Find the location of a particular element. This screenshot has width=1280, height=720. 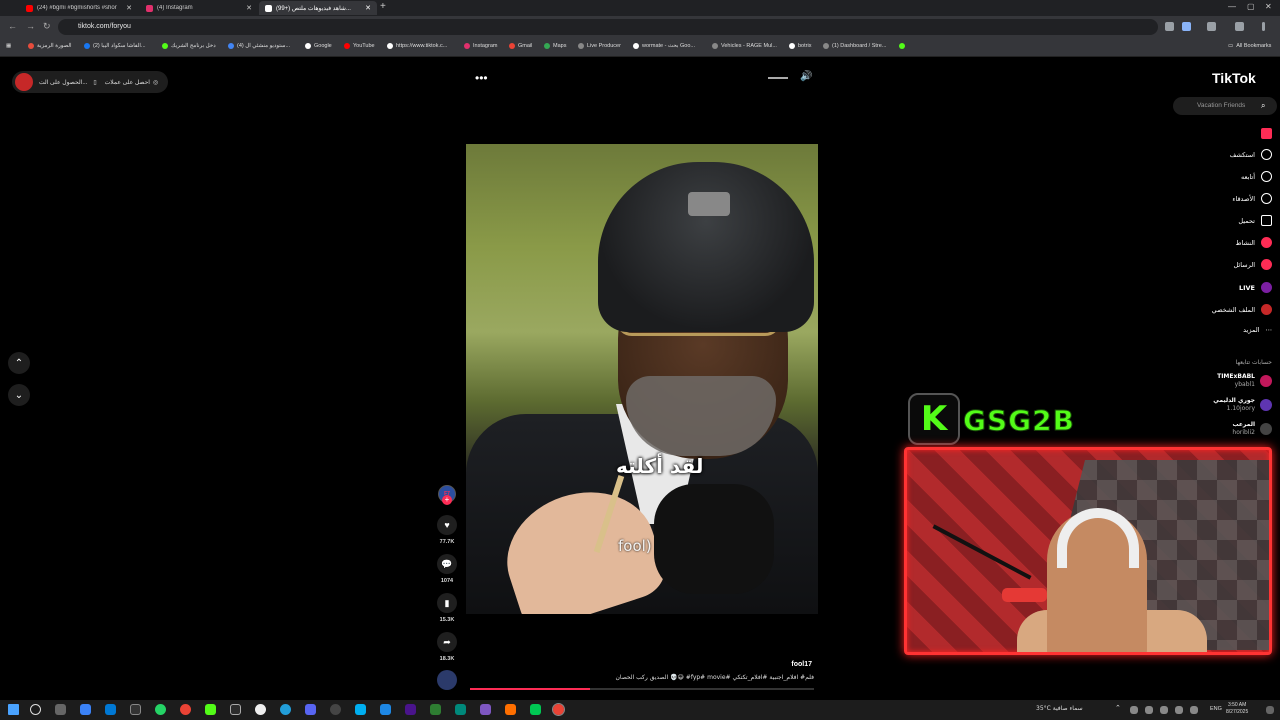

caption-username: fool17 is located at coordinates (801, 664).